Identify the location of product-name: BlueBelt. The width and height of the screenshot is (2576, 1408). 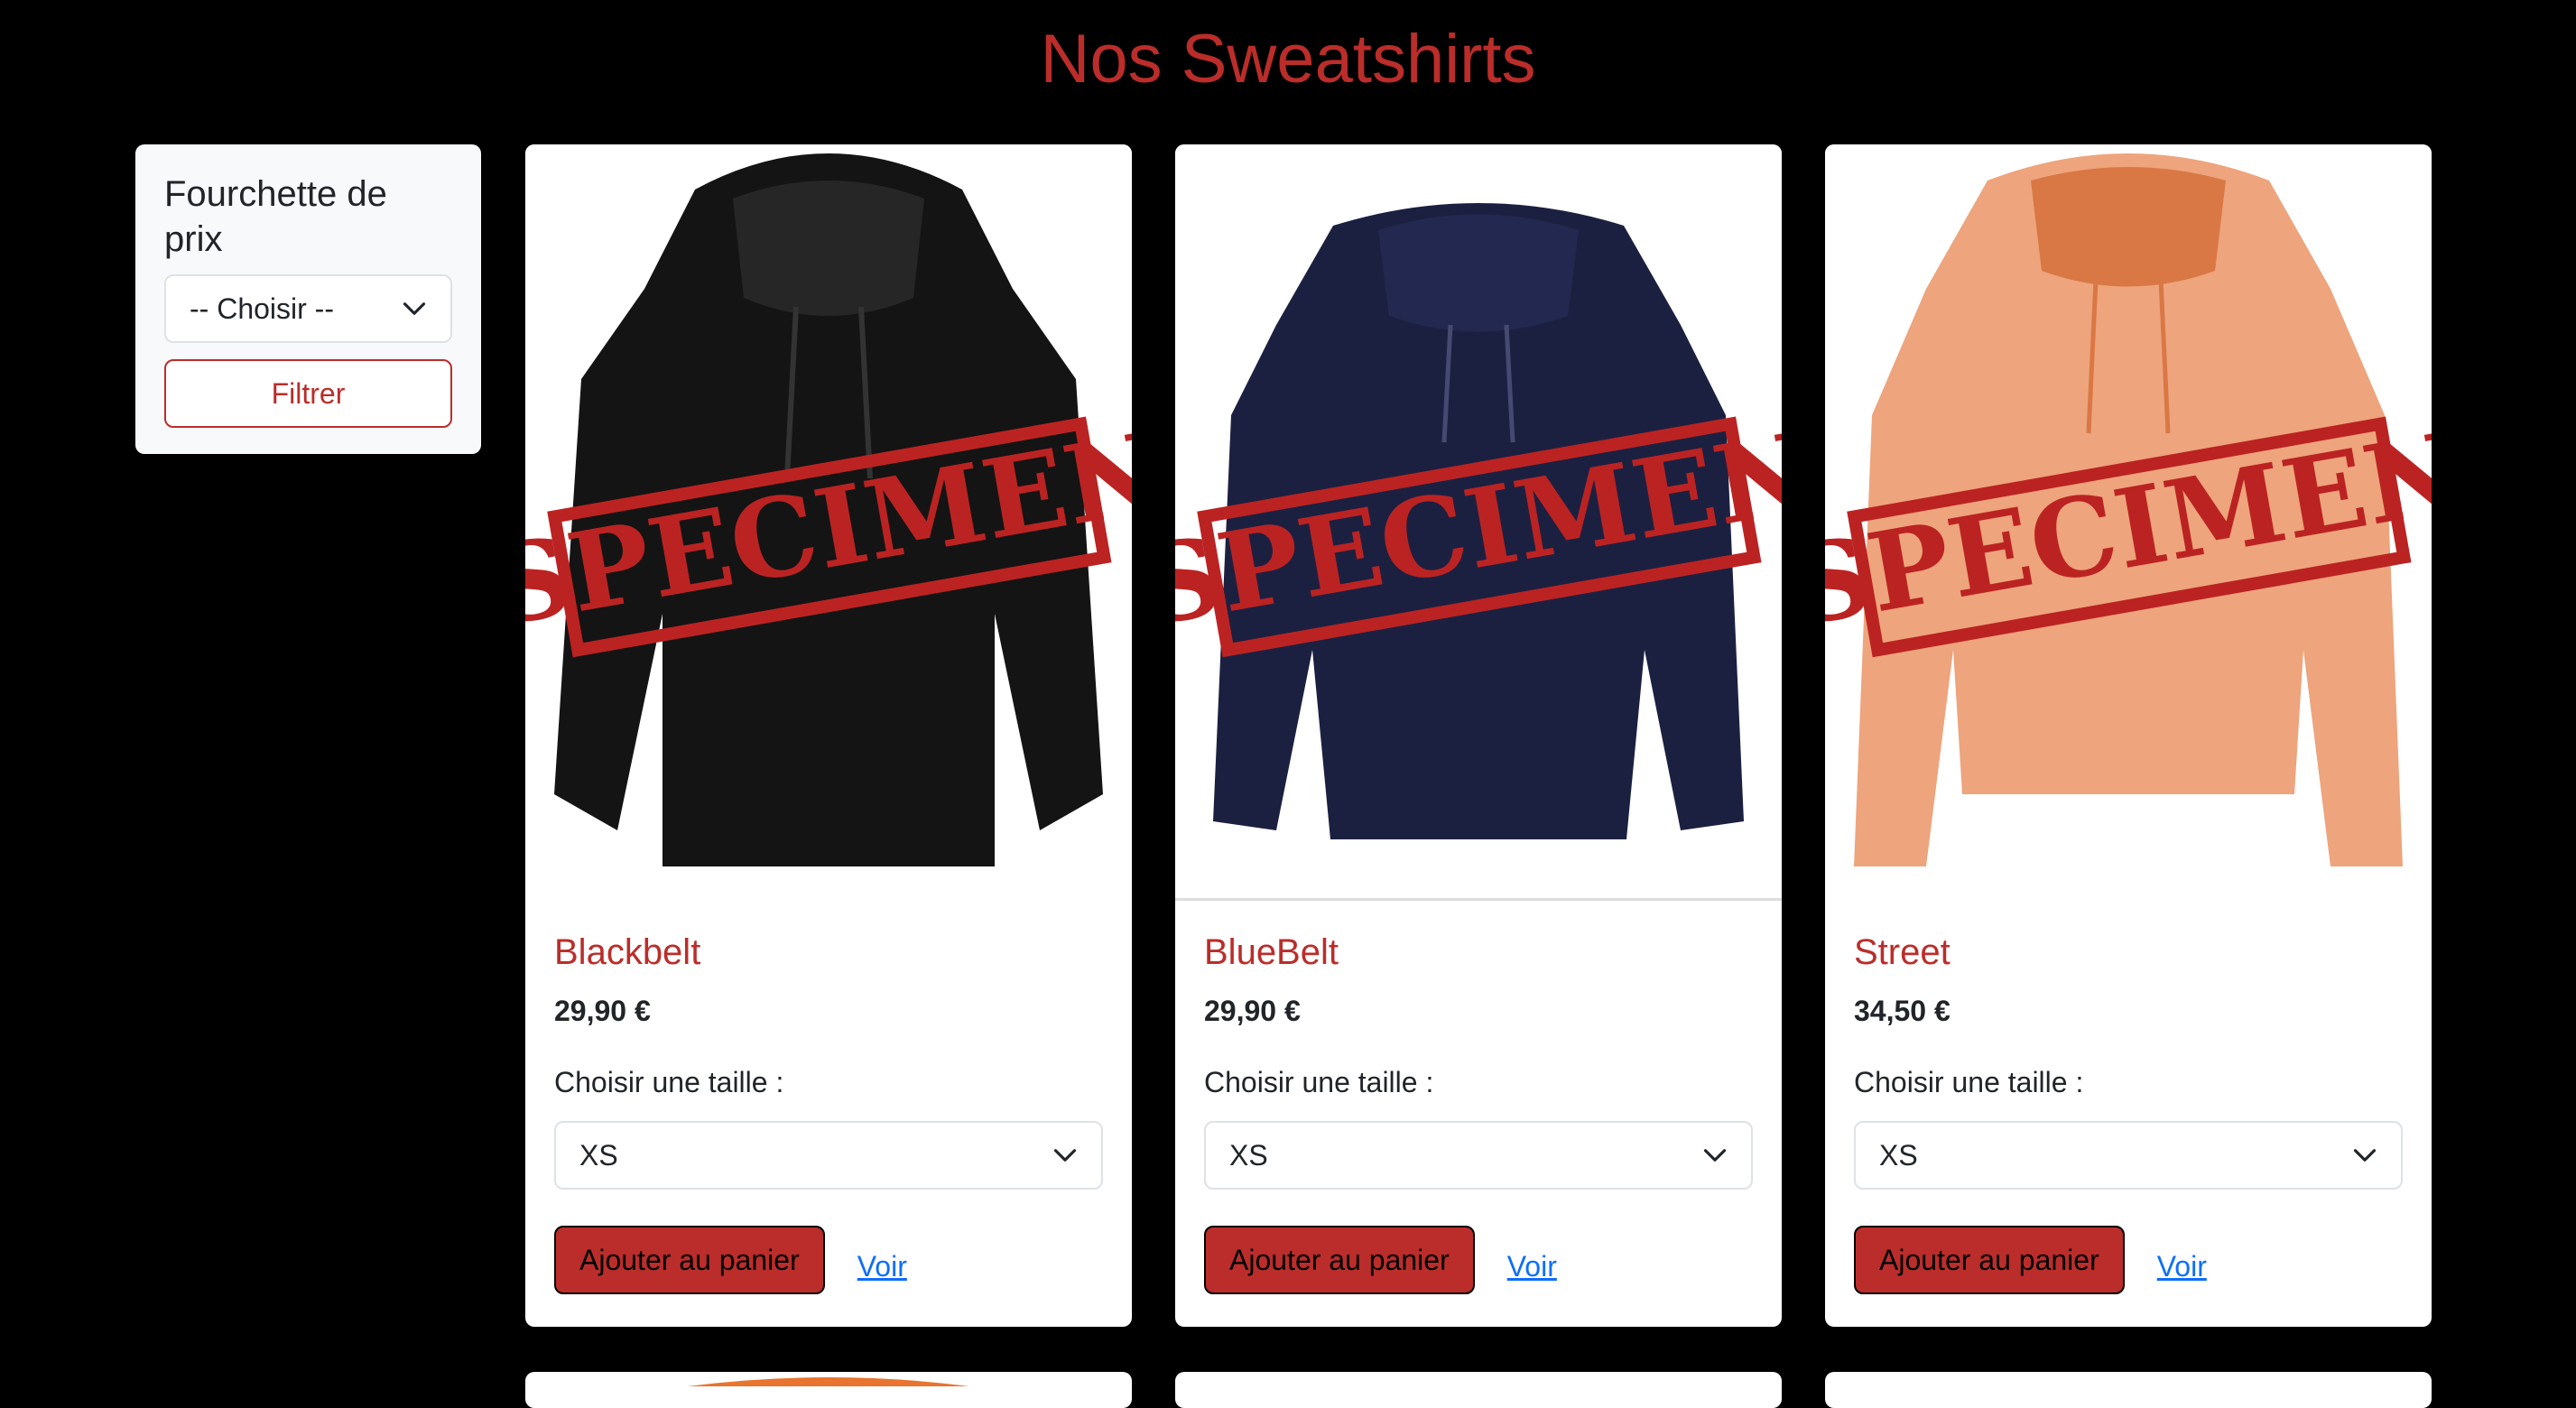
(1272, 952).